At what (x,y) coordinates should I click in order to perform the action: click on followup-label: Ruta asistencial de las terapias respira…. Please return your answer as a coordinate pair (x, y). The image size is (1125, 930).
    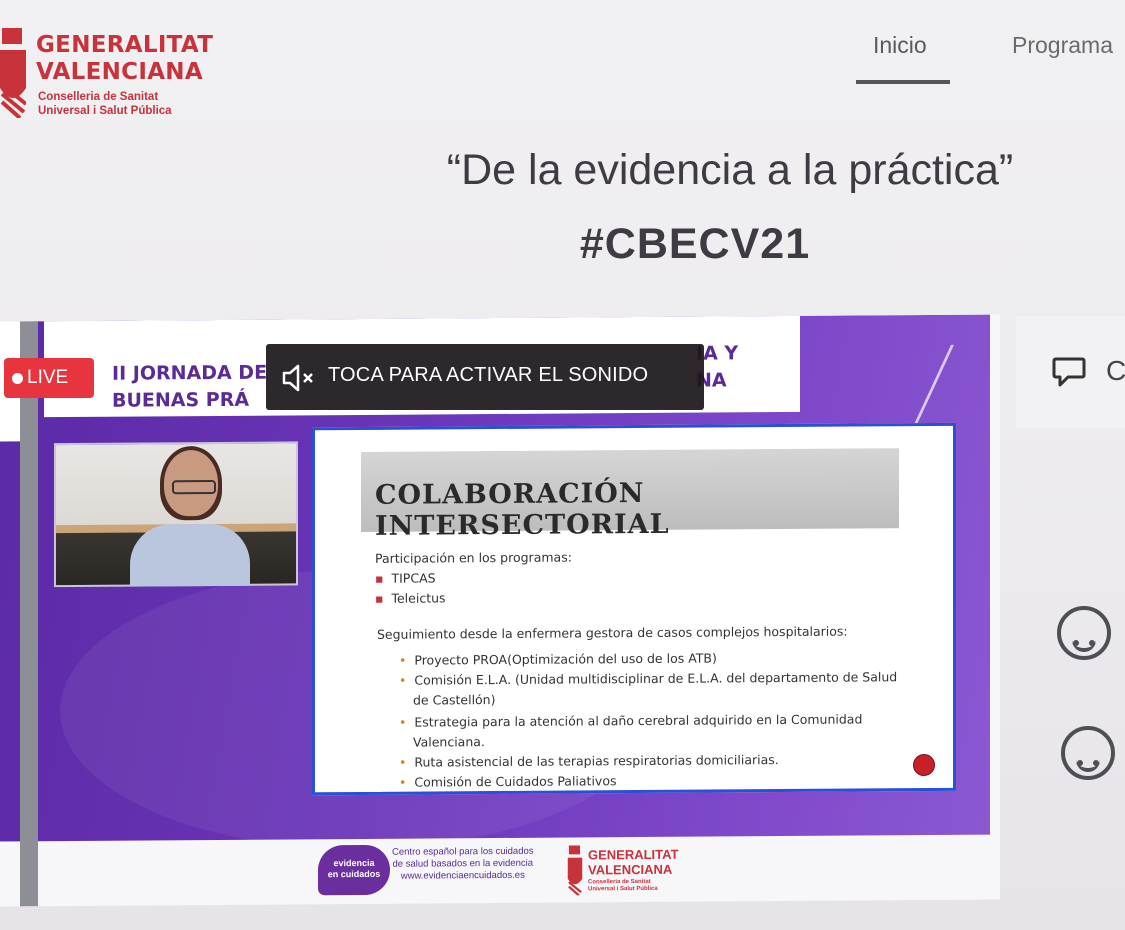
    Looking at the image, I should click on (596, 761).